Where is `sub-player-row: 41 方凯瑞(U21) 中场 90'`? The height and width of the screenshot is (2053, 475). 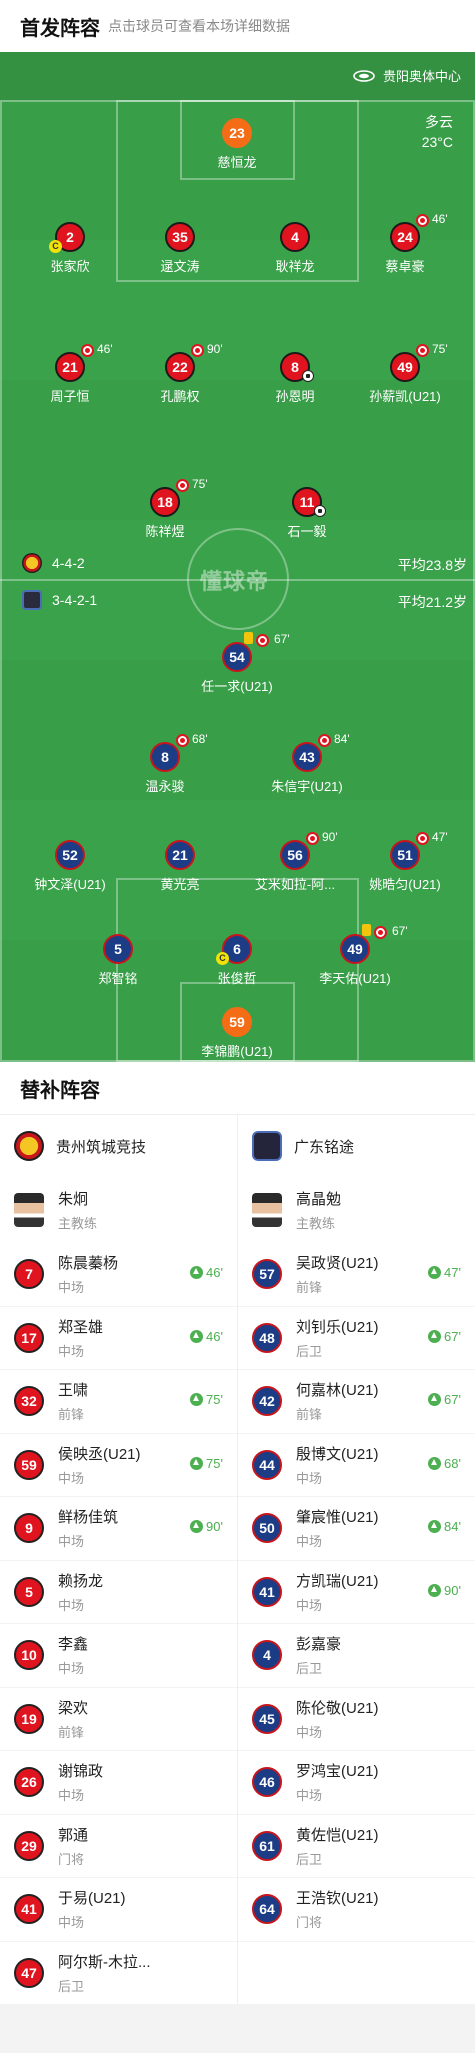 sub-player-row: 41 方凯瑞(U21) 中场 90' is located at coordinates (356, 1592).